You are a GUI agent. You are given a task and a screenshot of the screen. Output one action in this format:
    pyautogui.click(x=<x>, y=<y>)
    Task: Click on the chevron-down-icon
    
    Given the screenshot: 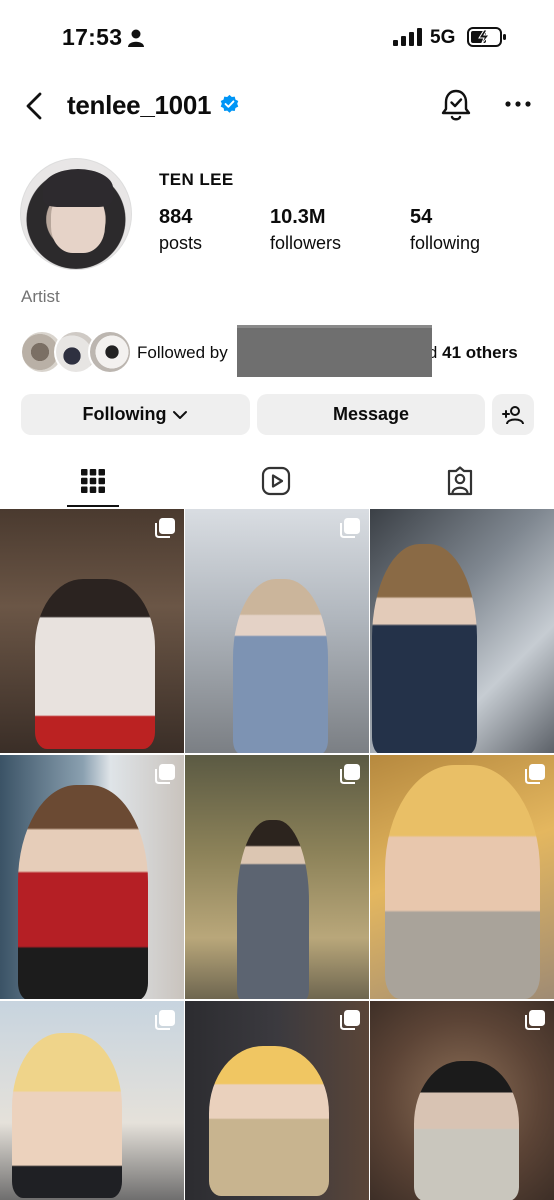 What is the action you would take?
    pyautogui.click(x=180, y=414)
    